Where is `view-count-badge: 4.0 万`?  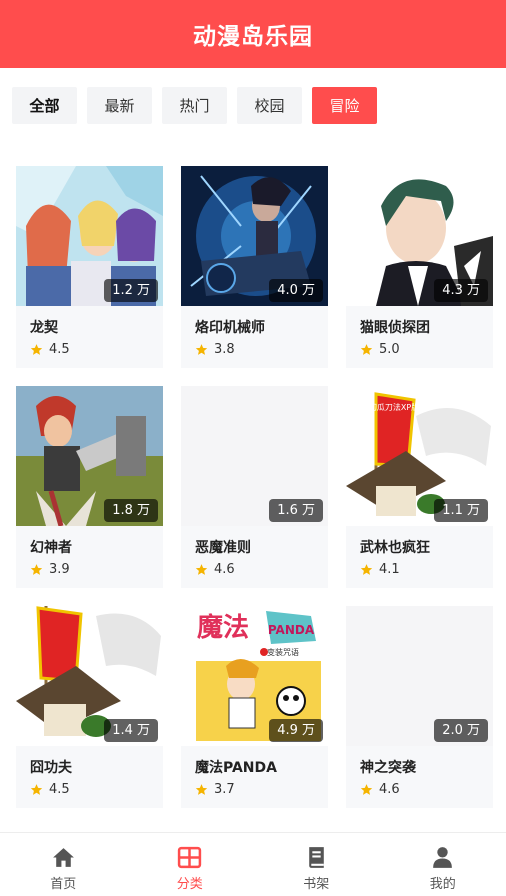
view-count-badge: 4.0 万 is located at coordinates (296, 290).